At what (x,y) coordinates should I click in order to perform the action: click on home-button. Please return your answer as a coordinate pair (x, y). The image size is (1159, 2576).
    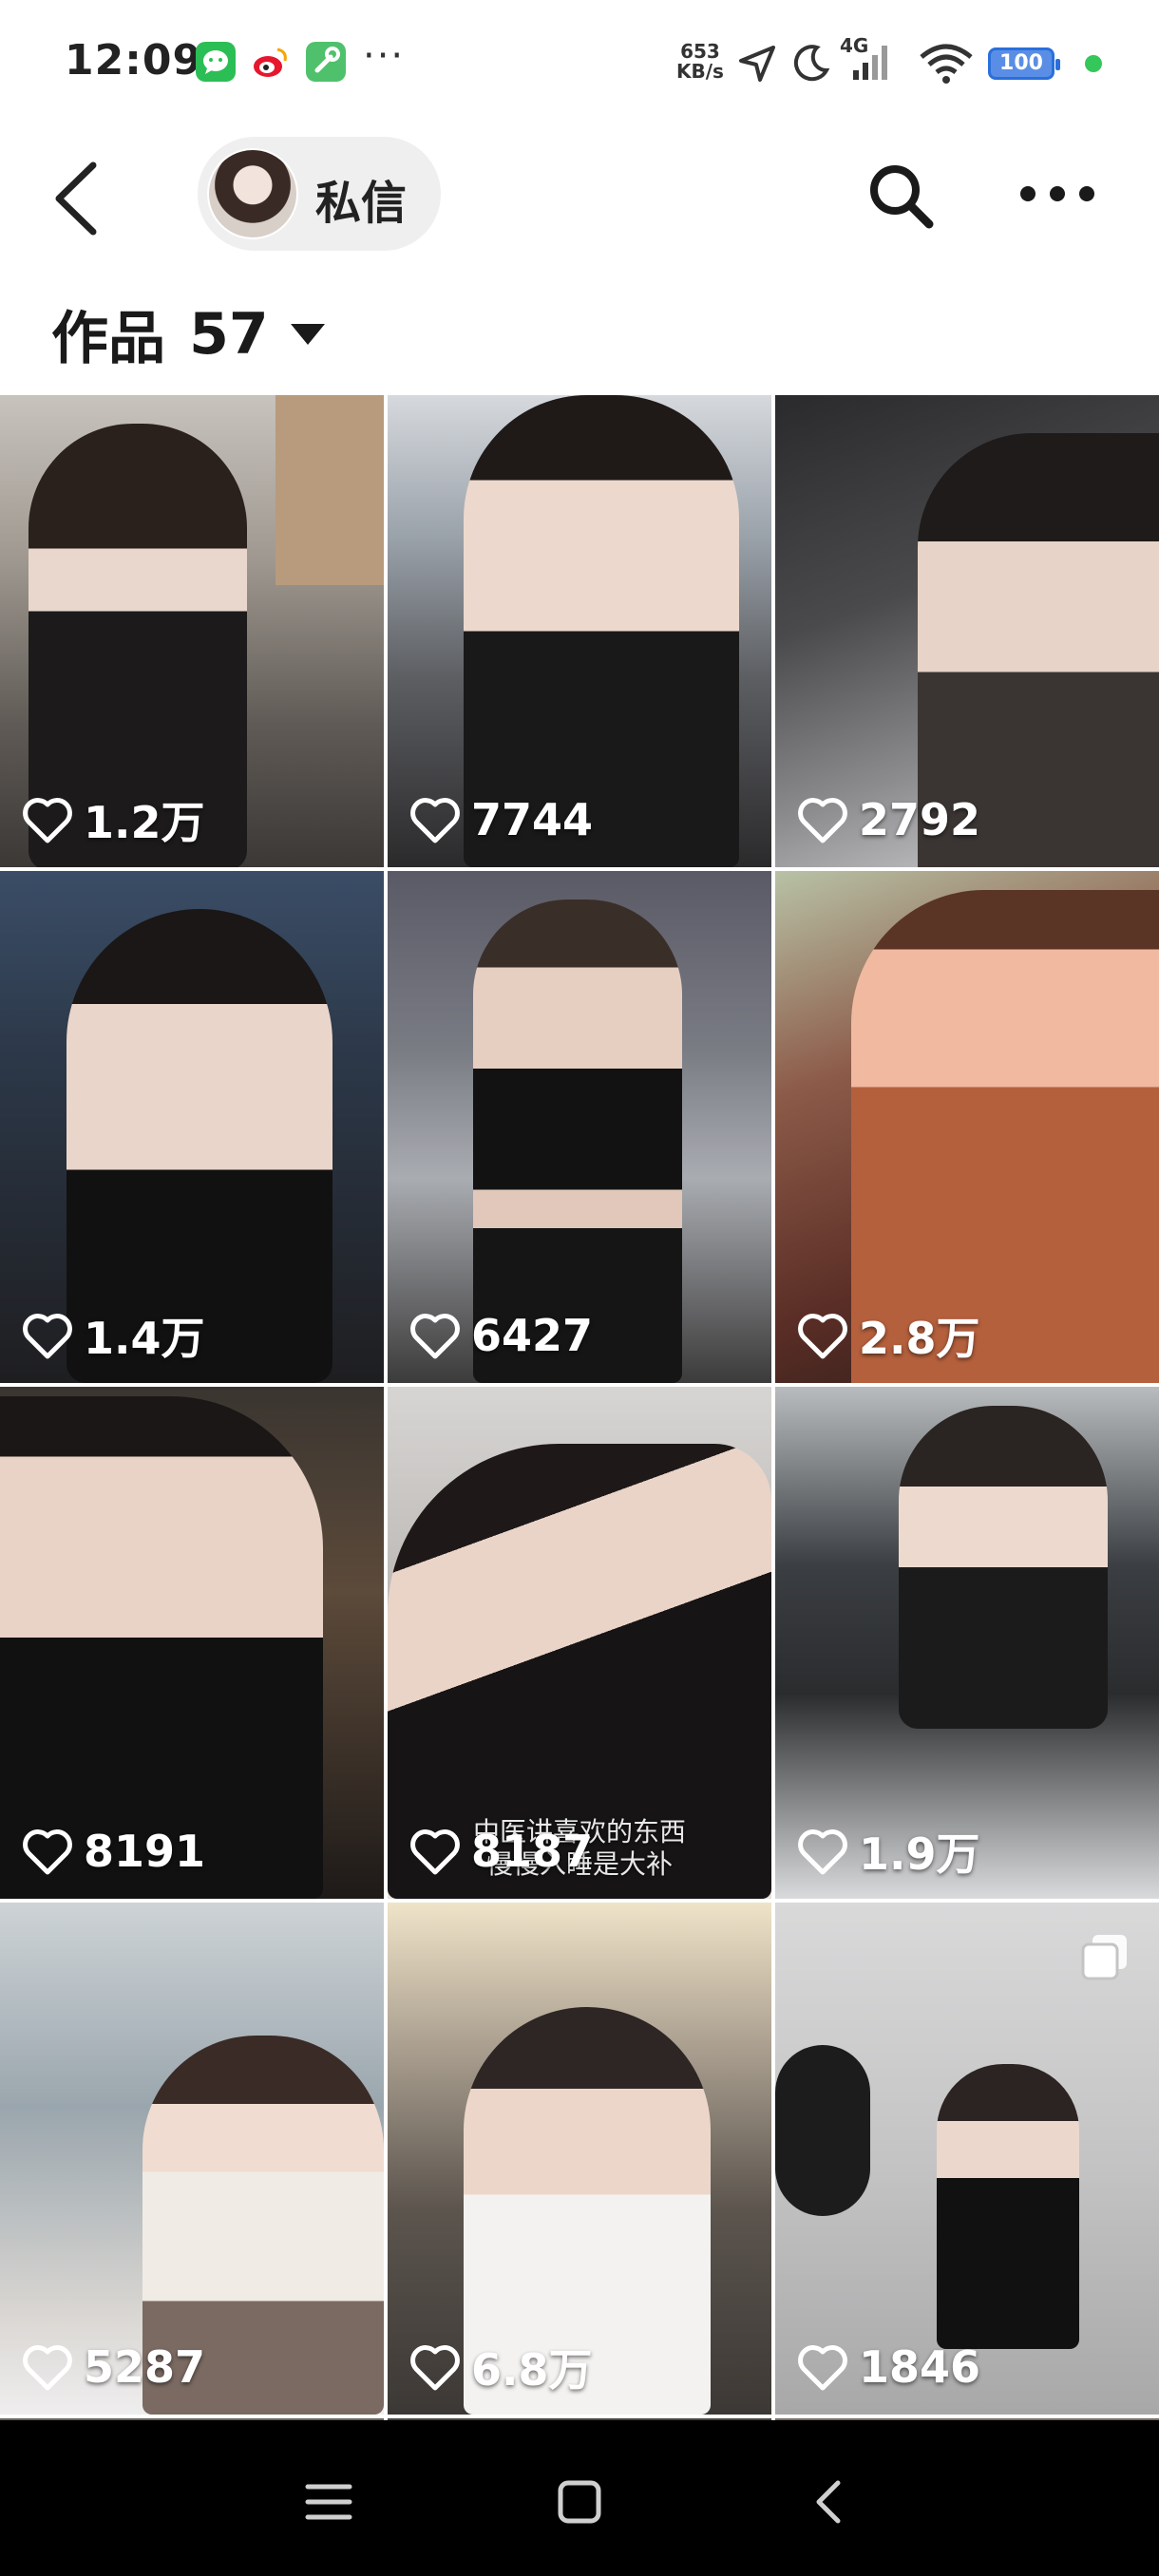
    Looking at the image, I should click on (580, 2502).